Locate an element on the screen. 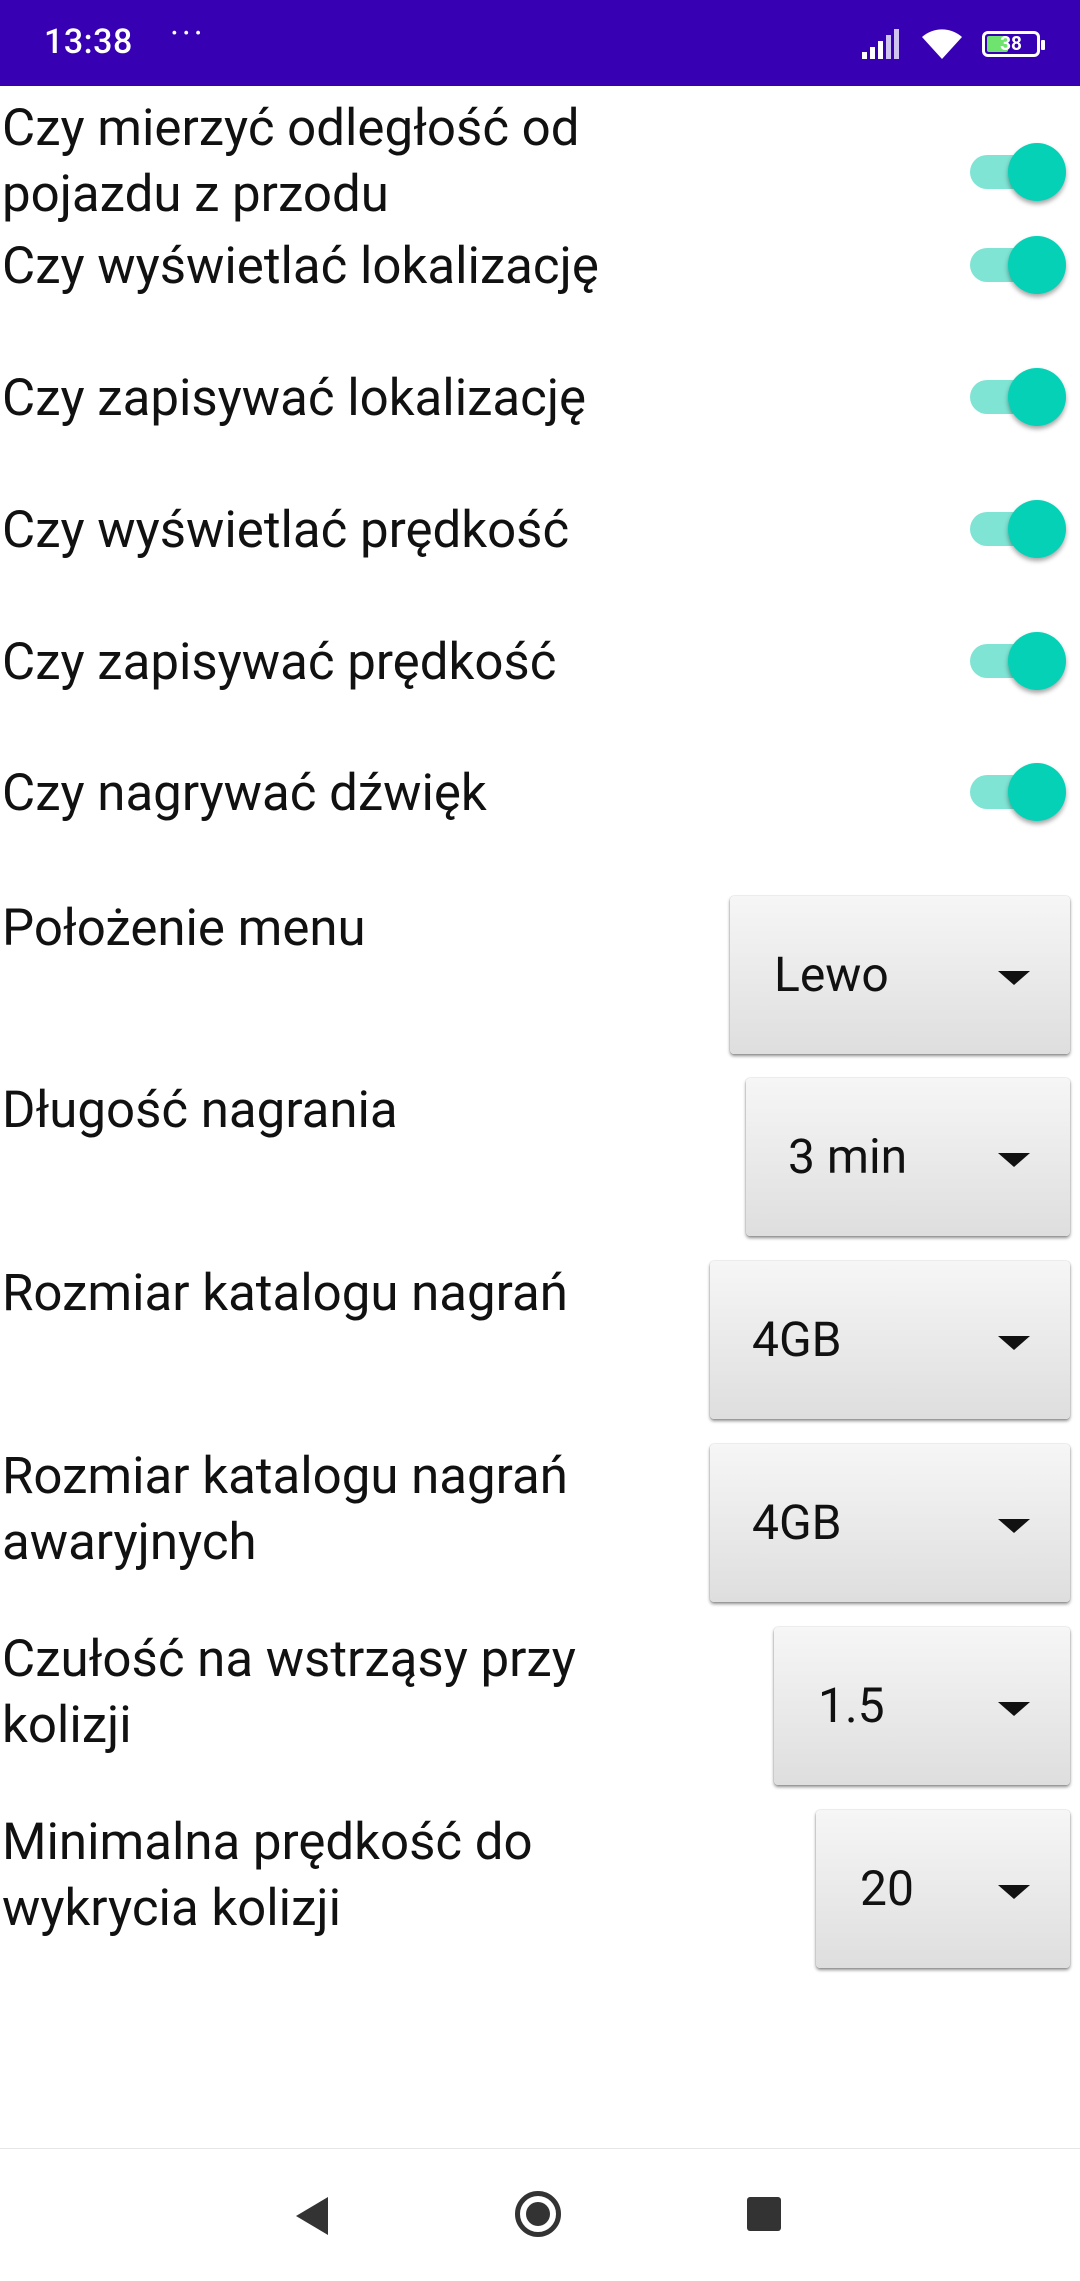 The image size is (1080, 2281). toggle-switch-save-location is located at coordinates (1016, 397).